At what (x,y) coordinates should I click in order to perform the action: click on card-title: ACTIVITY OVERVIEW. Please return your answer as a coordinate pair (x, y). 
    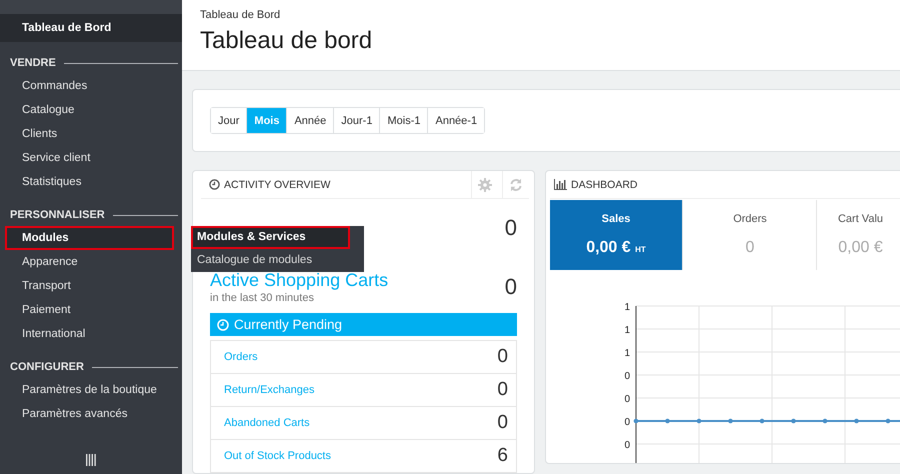
    Looking at the image, I should click on (277, 184).